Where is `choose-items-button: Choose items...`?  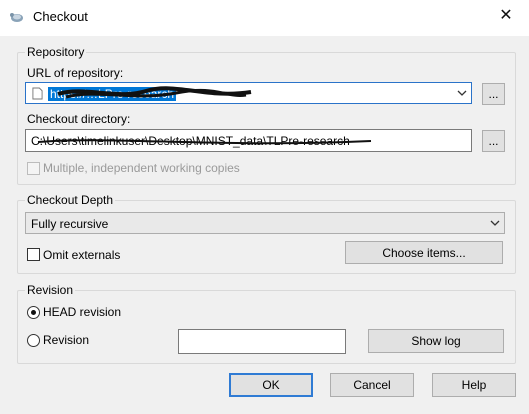
choose-items-button: Choose items... is located at coordinates (424, 252).